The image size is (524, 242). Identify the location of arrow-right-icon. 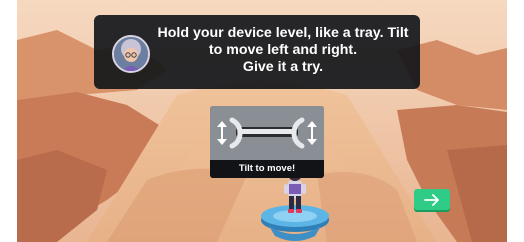
(431, 199).